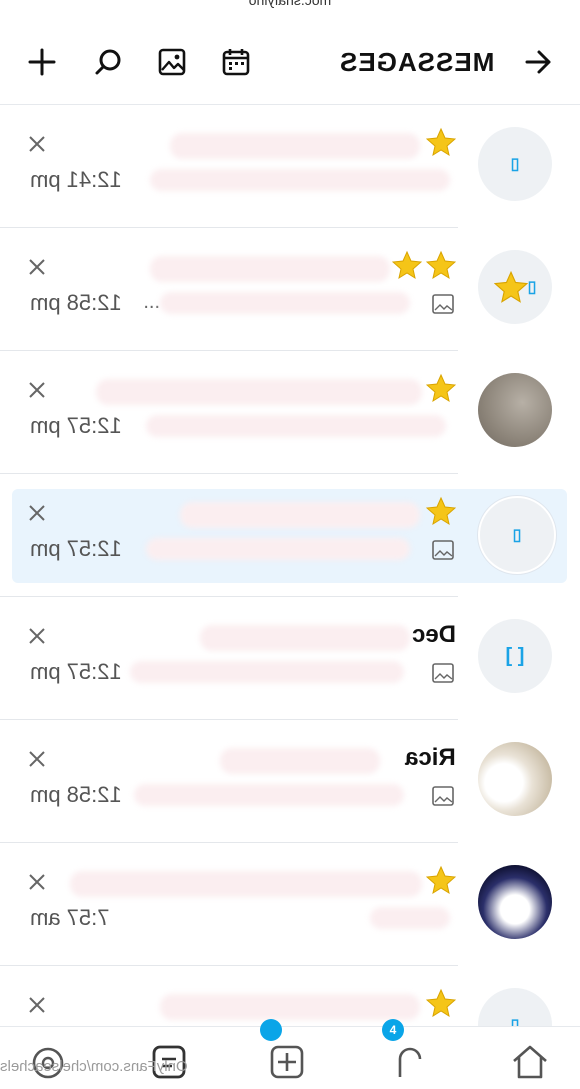  What do you see at coordinates (290, 61) in the screenshot?
I see `header: MESSAGES` at bounding box center [290, 61].